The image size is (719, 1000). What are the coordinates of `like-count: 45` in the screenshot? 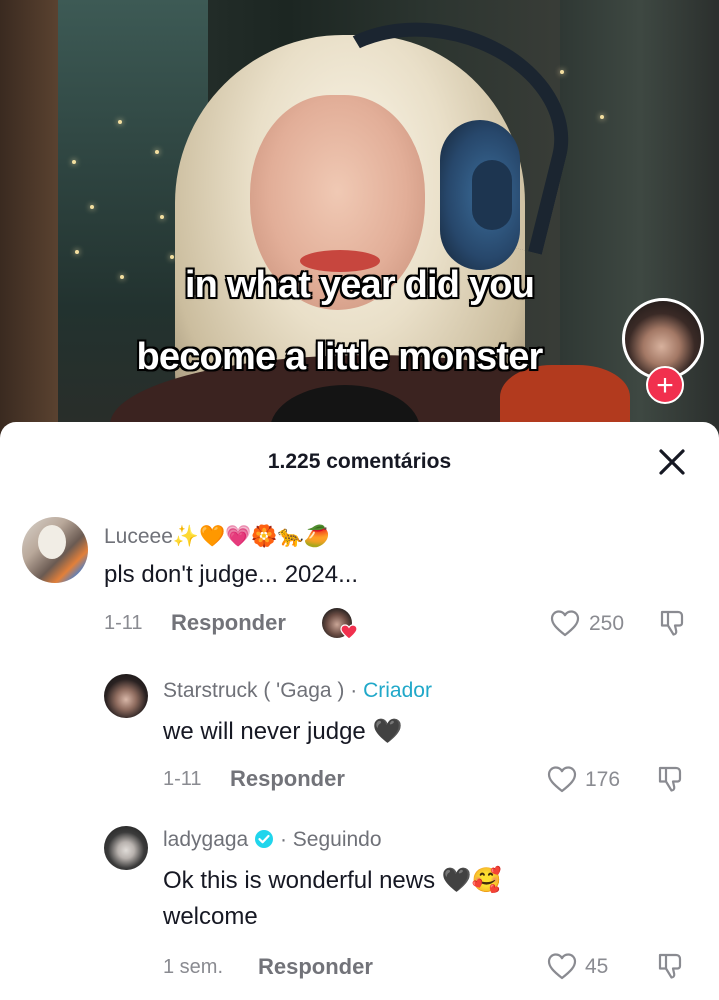 It's located at (597, 966).